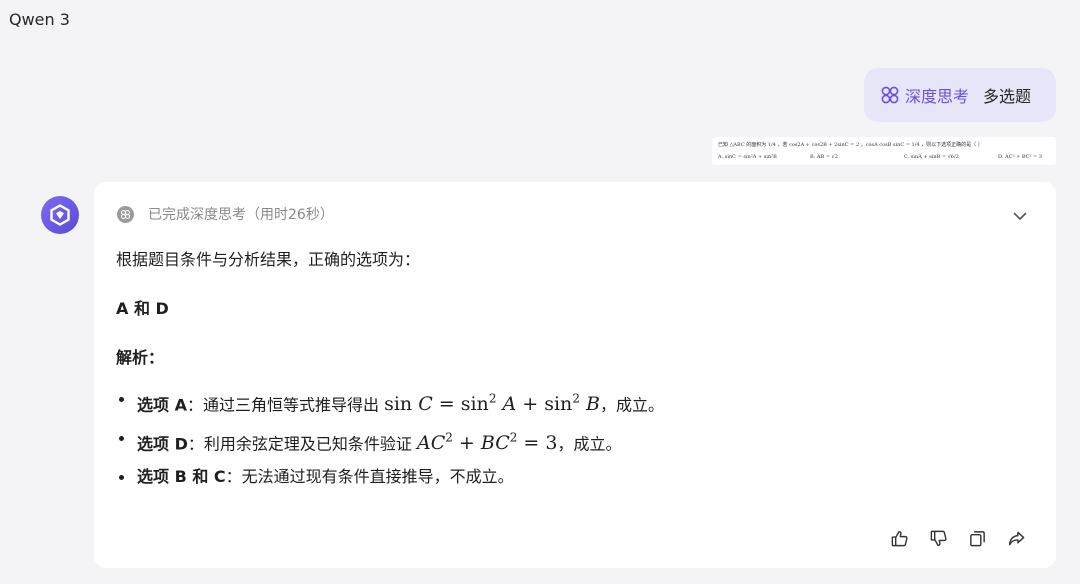 The image size is (1080, 584). Describe the element at coordinates (747, 157) in the screenshot. I see `question-option-a: A. sinC = sin²A + sin²B` at that location.